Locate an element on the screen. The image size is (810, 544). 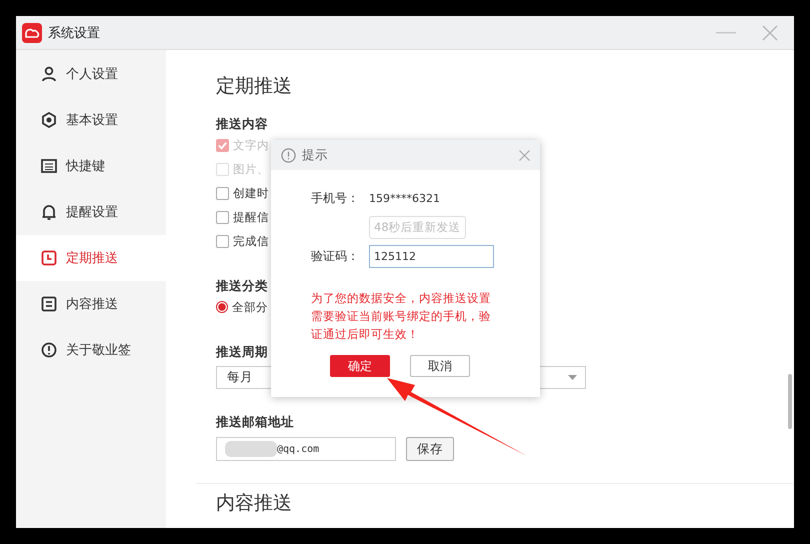
dialog-title: 提示 is located at coordinates (315, 155).